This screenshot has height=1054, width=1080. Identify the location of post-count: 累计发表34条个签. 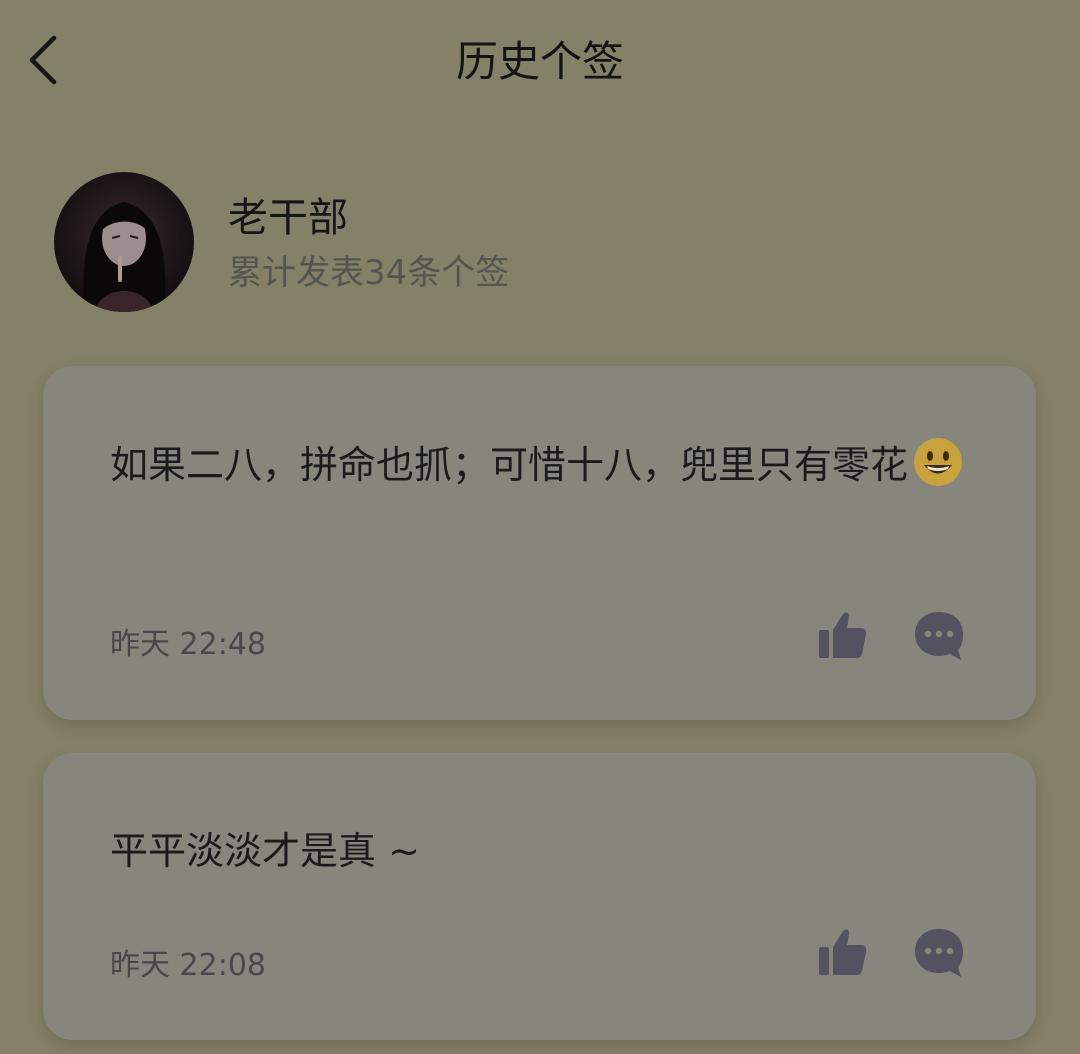
(369, 273).